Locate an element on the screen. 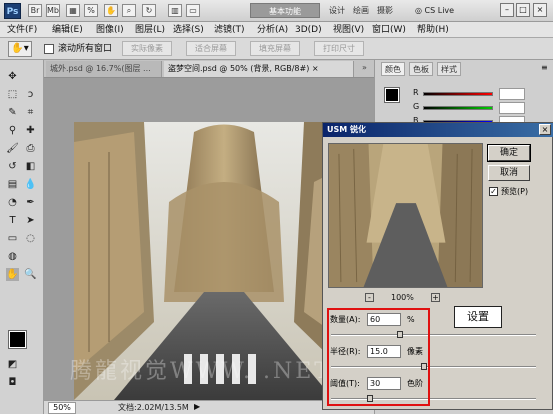 Image resolution: width=553 pixels, height=414 pixels. scroll-all-checkbox is located at coordinates (49, 49).